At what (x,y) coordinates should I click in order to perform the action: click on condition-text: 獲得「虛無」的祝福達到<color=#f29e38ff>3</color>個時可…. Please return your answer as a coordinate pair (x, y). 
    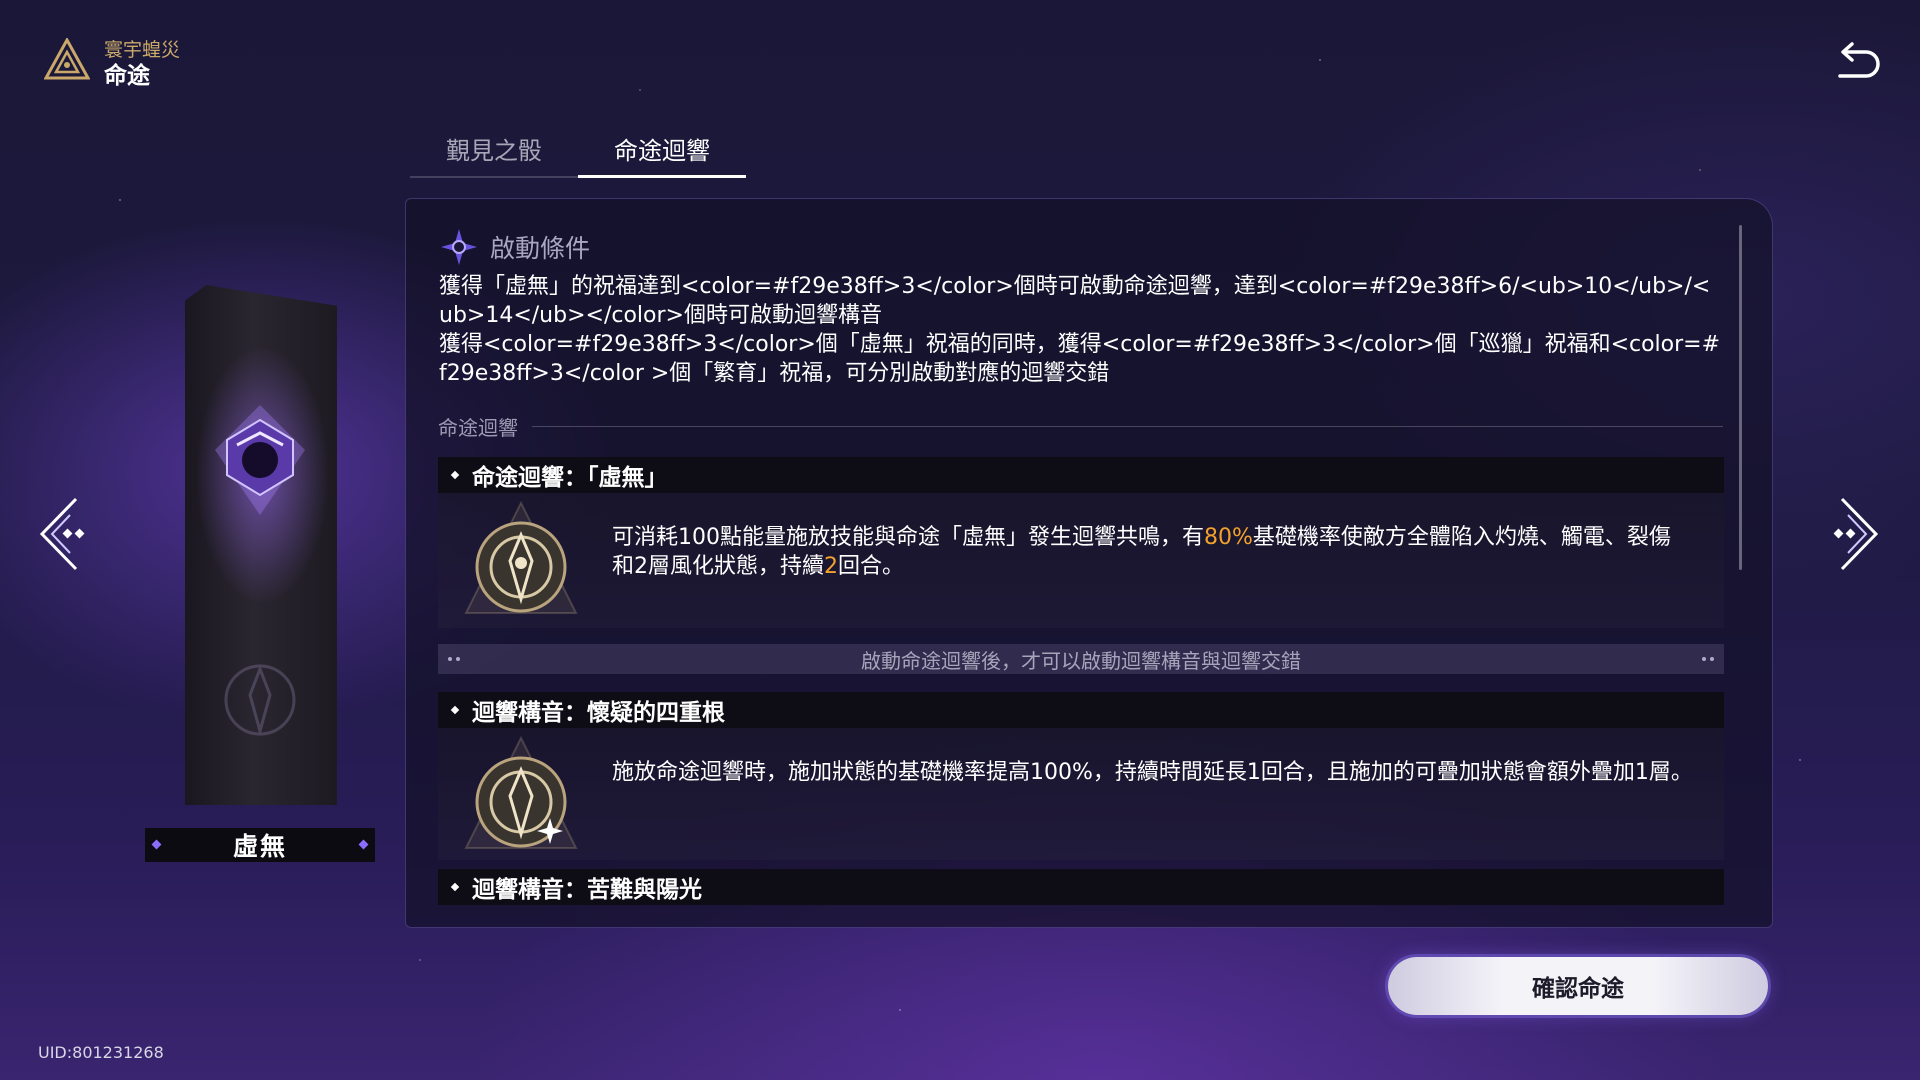
    Looking at the image, I should click on (1081, 330).